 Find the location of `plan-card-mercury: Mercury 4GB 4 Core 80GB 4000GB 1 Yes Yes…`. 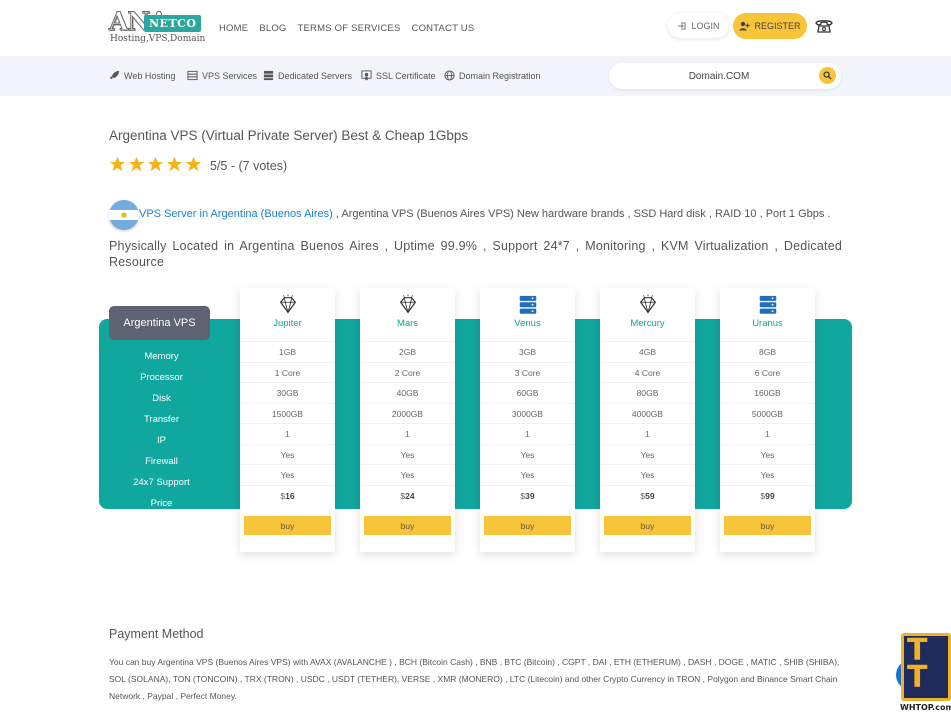

plan-card-mercury: Mercury 4GB 4 Core 80GB 4000GB 1 Yes Yes… is located at coordinates (647, 420).